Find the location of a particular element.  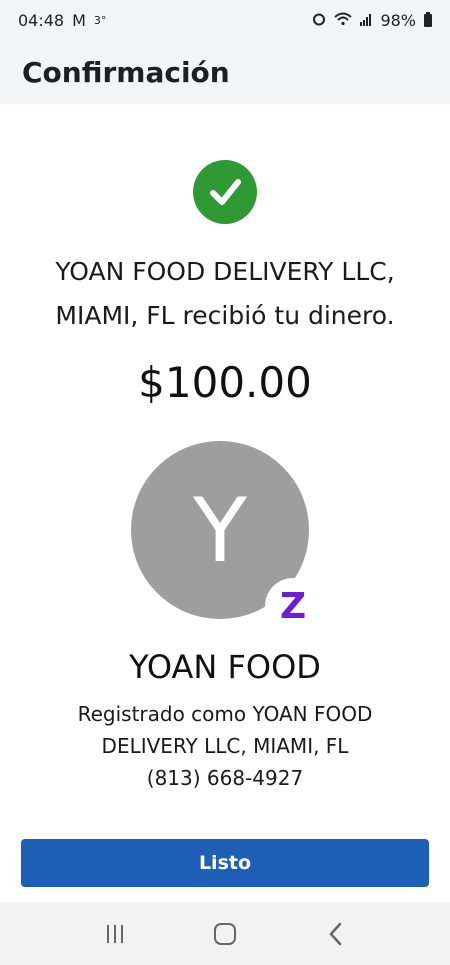

wifi-icon is located at coordinates (343, 20).